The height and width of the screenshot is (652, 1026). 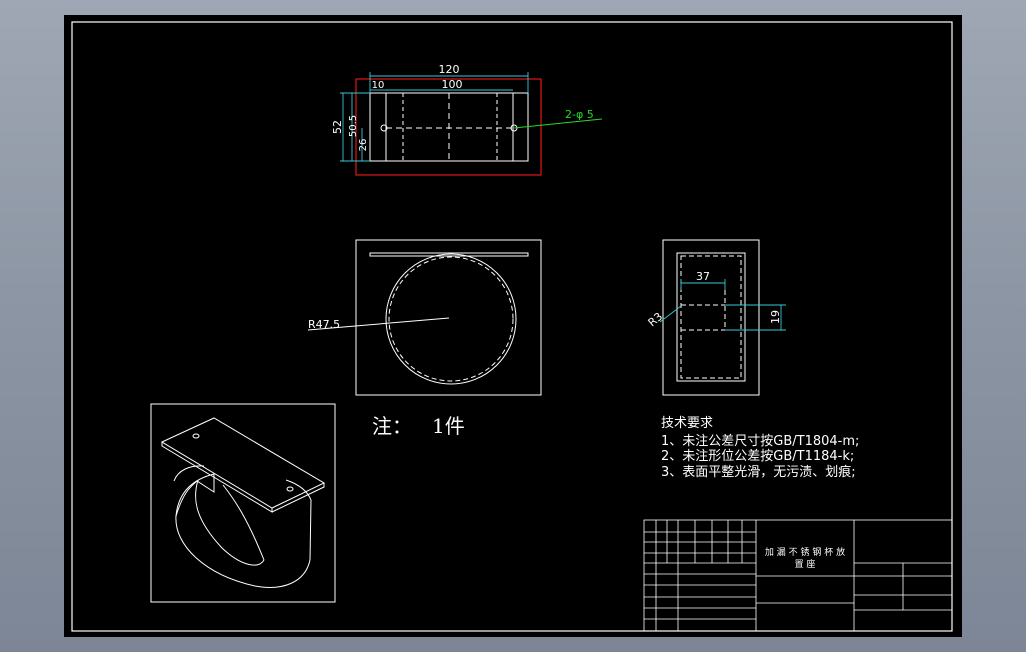 What do you see at coordinates (363, 145) in the screenshot?
I see `dim-26: 26` at bounding box center [363, 145].